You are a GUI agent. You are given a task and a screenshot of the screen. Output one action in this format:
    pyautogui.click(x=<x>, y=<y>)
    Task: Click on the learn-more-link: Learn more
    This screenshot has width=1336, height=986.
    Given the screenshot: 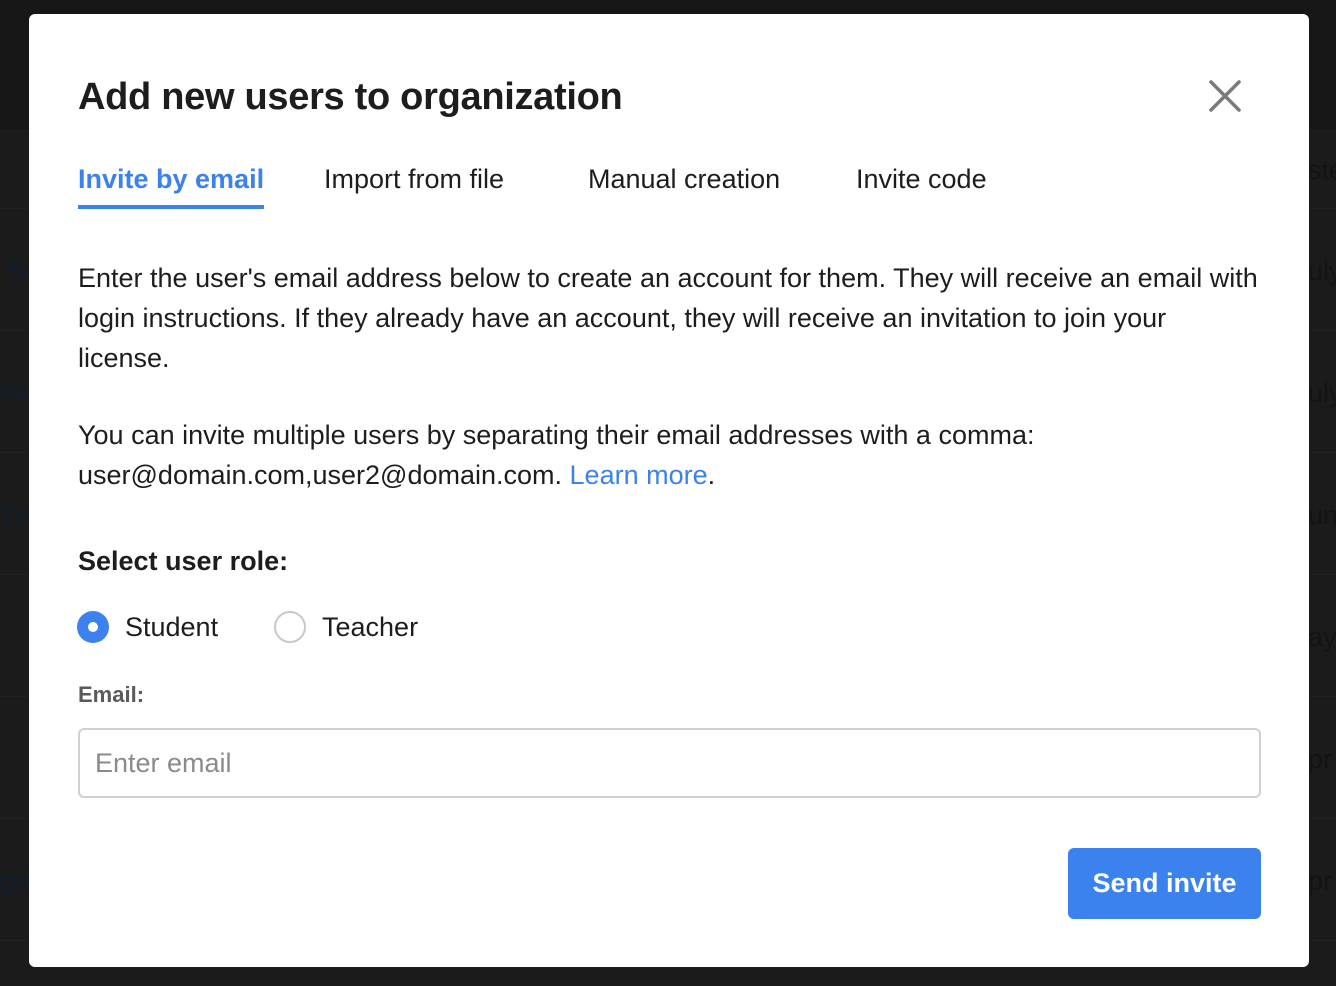 What is the action you would take?
    pyautogui.click(x=639, y=475)
    